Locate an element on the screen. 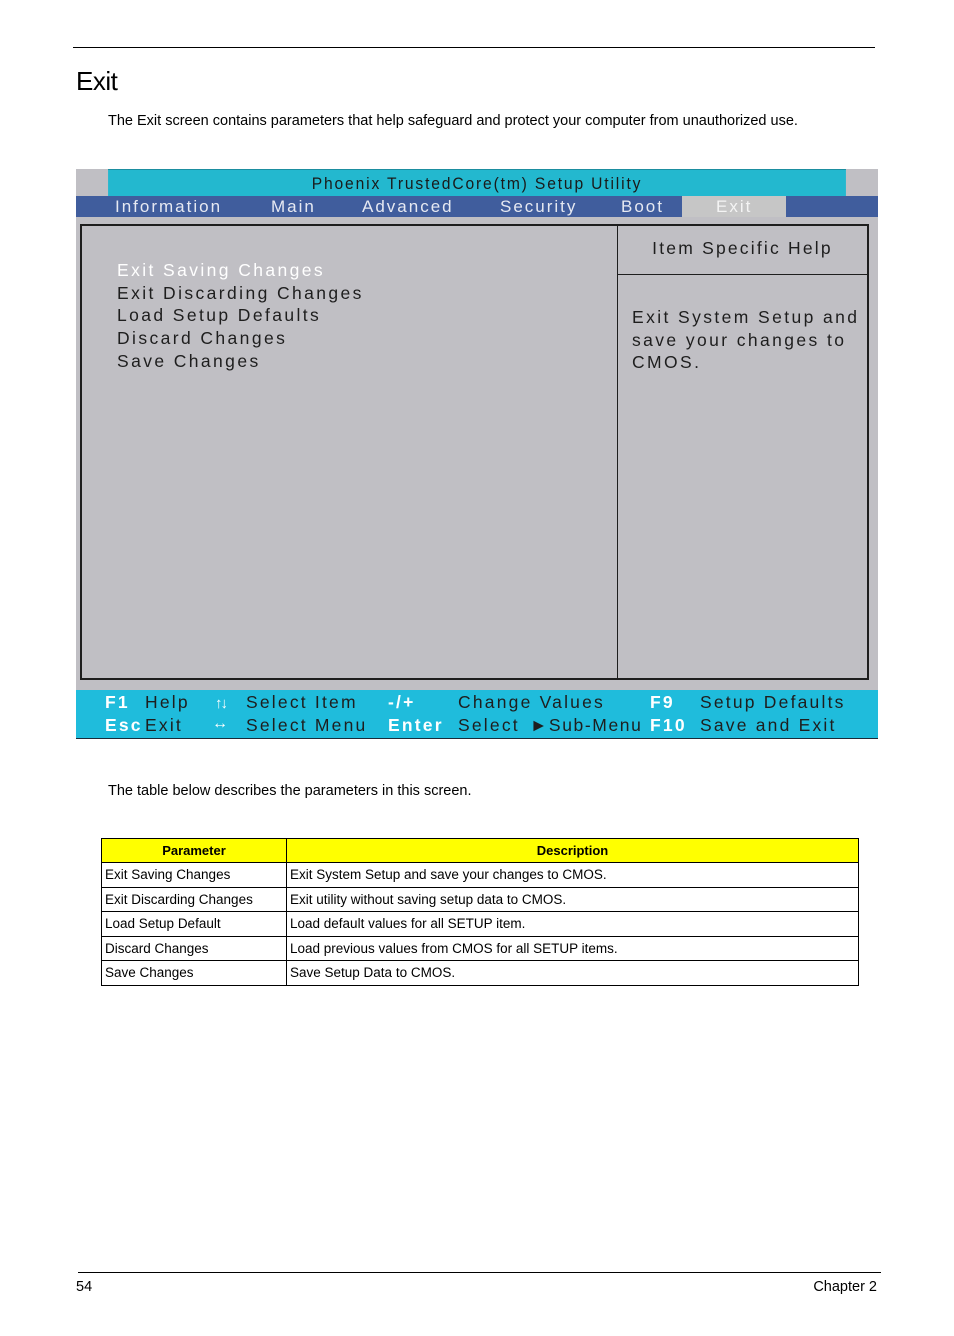 Image resolution: width=954 pixels, height=1336 pixels. description-cell: Save Setup Data to CMOS. is located at coordinates (572, 973).